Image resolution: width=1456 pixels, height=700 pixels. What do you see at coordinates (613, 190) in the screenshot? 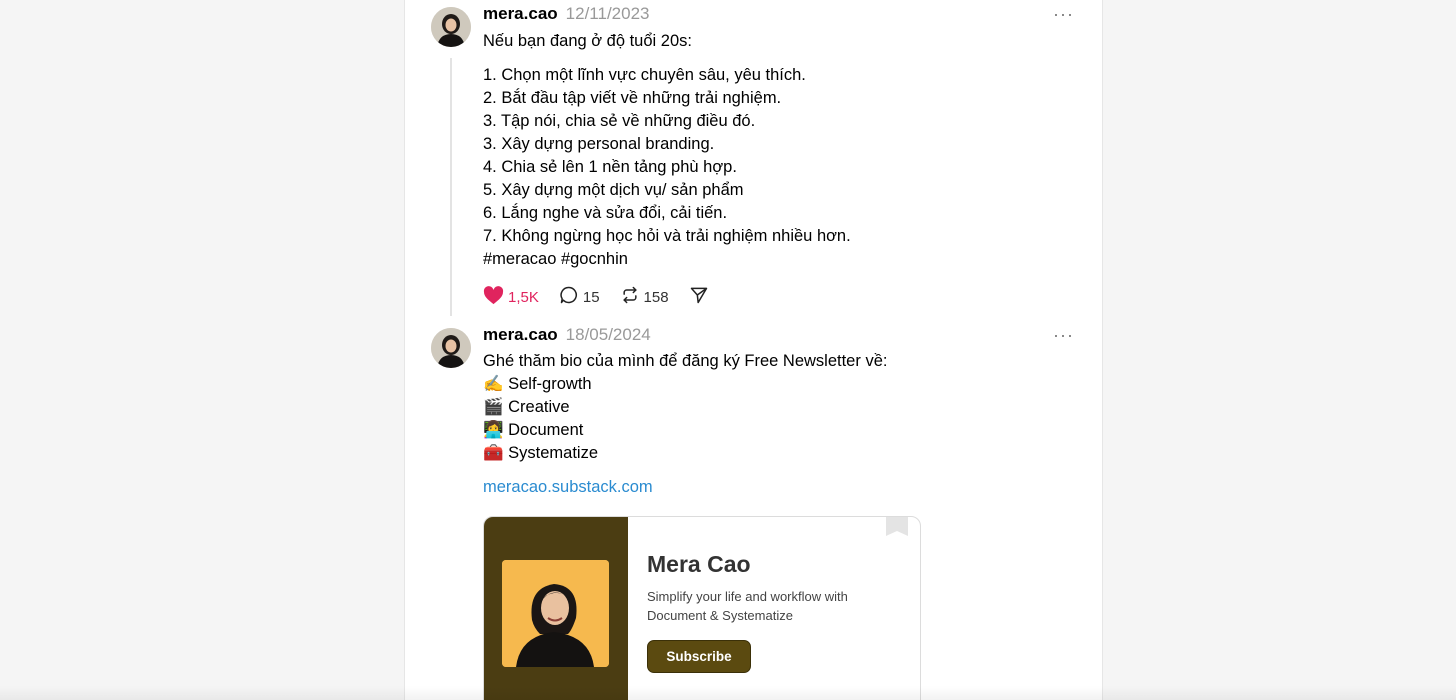
I see `post-text-line: 5. Xây dựng một dịch vụ/ sản phẩm` at bounding box center [613, 190].